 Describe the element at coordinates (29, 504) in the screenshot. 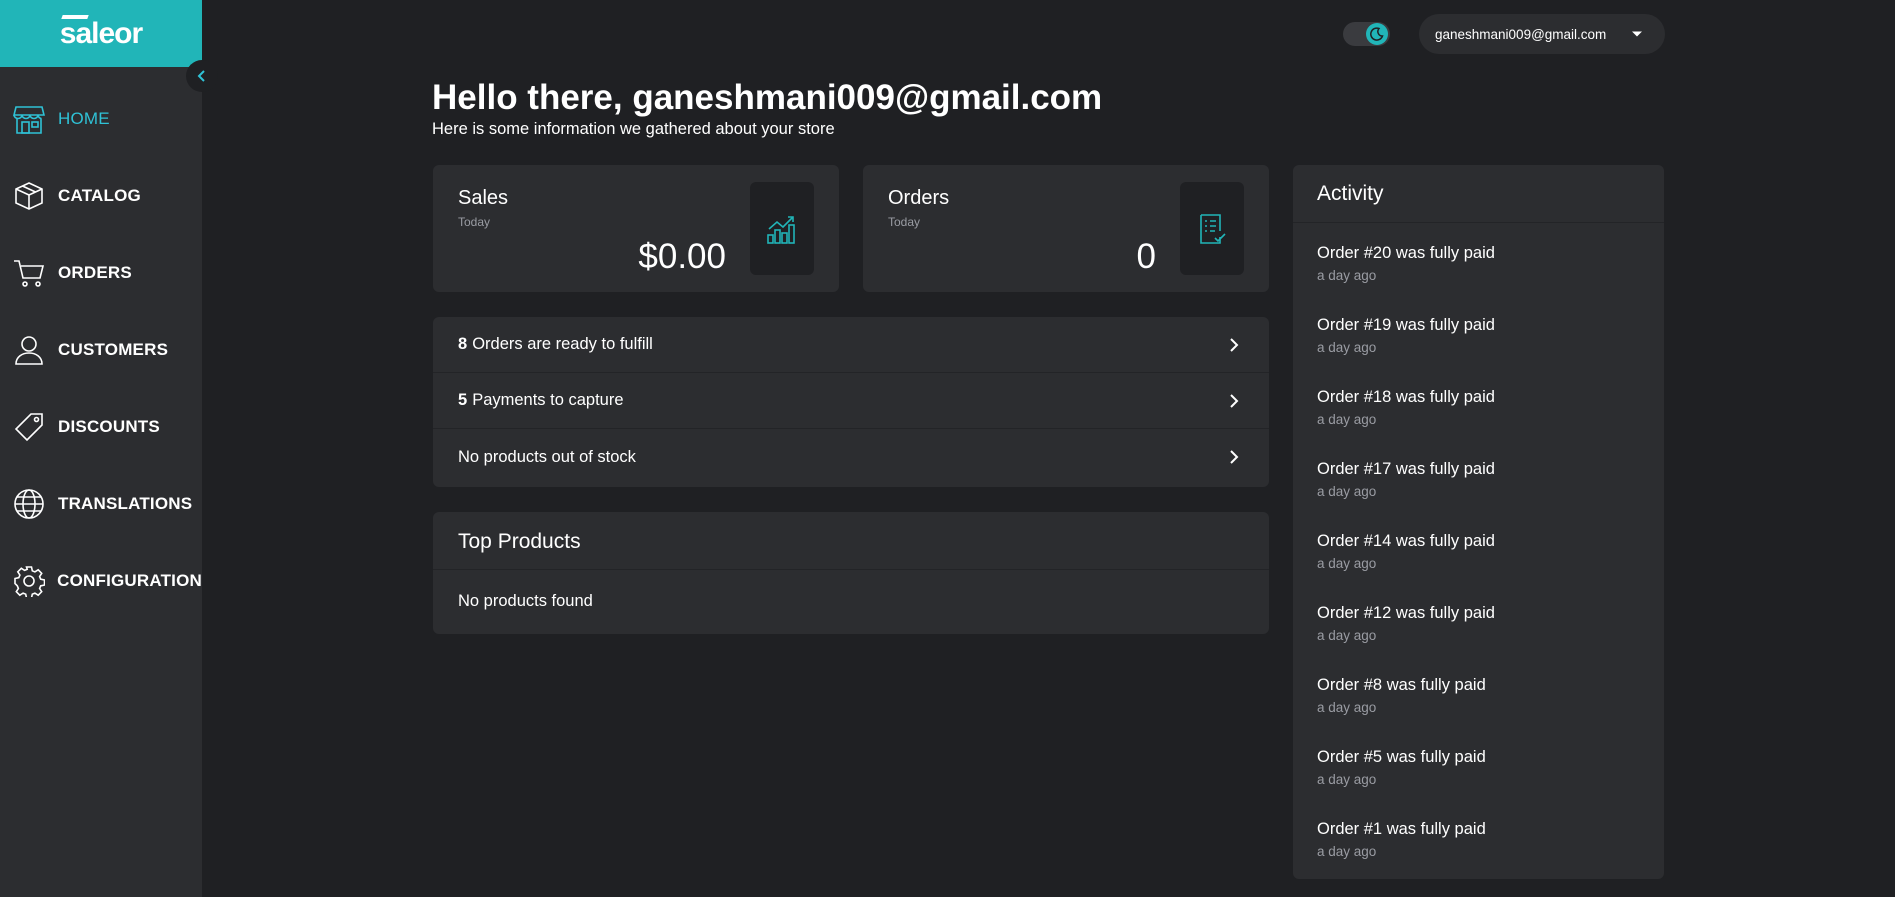

I see `globe-icon` at that location.